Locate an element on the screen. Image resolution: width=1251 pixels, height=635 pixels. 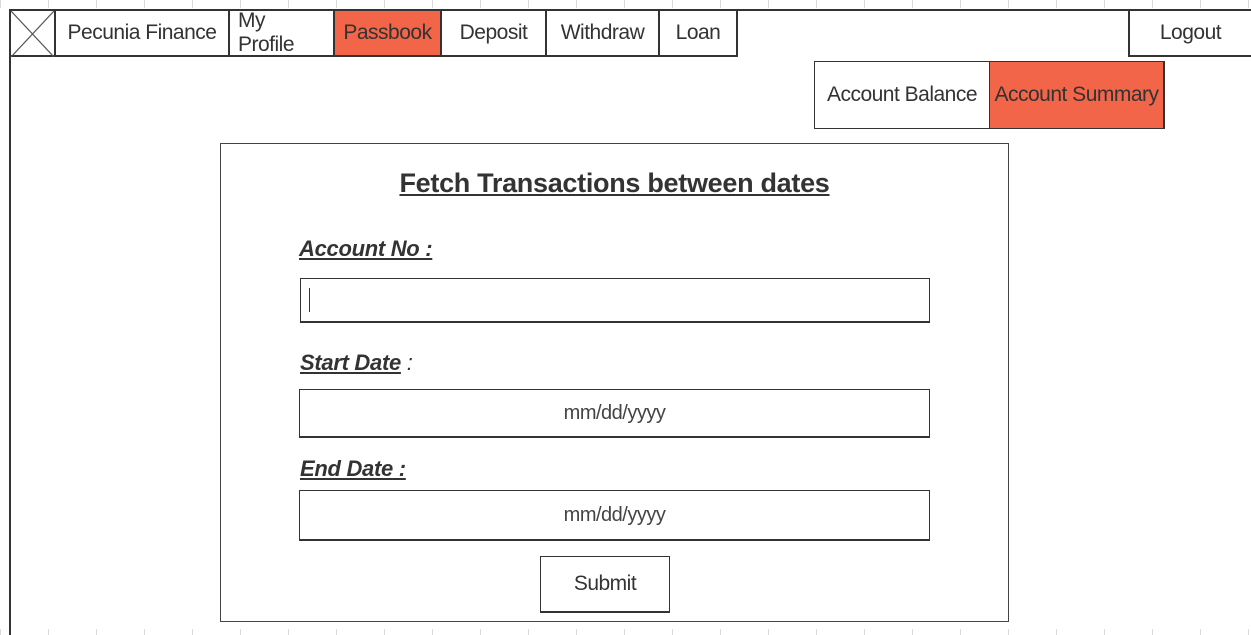
text-caret is located at coordinates (309, 300).